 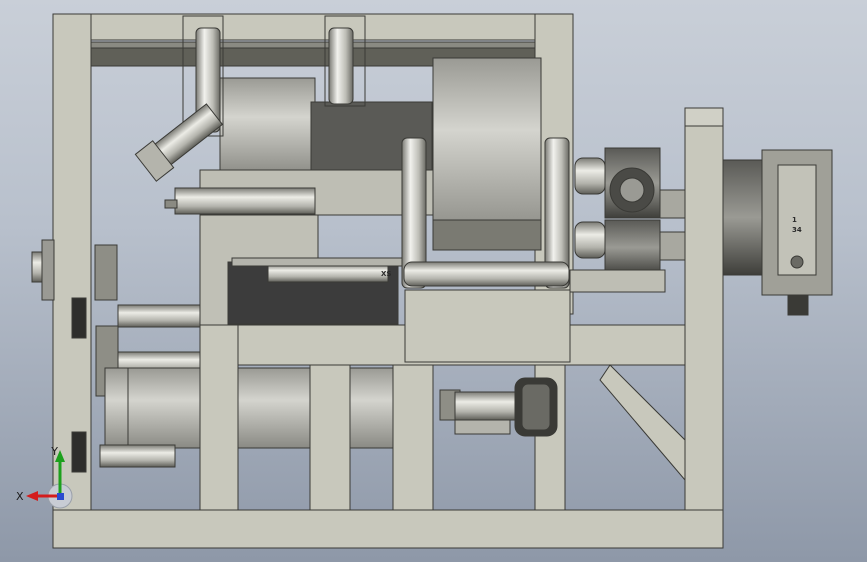 What do you see at coordinates (590, 240) in the screenshot?
I see `drive-hub-lower` at bounding box center [590, 240].